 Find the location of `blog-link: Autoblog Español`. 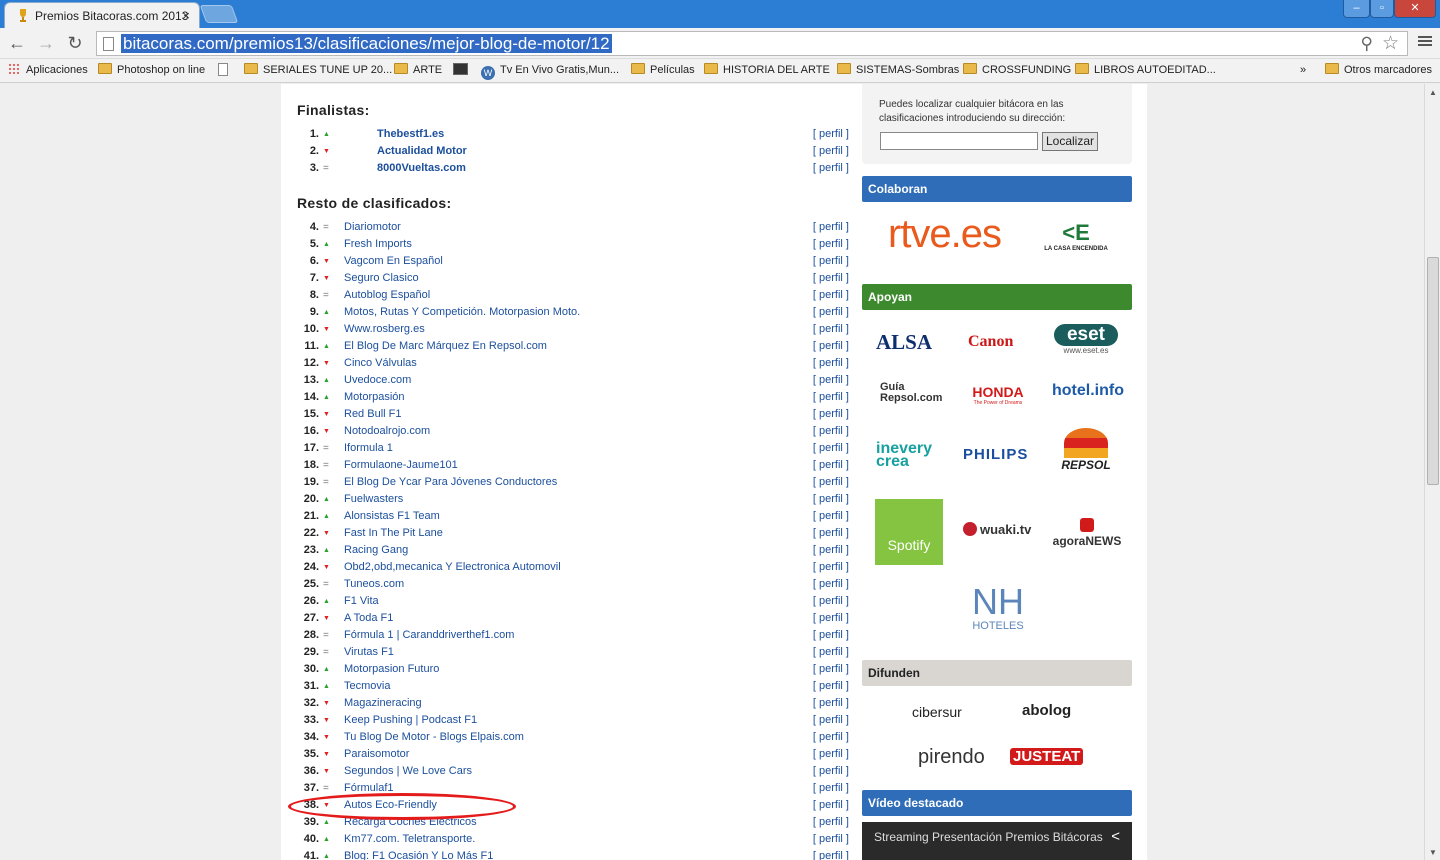

blog-link: Autoblog Español is located at coordinates (387, 295).